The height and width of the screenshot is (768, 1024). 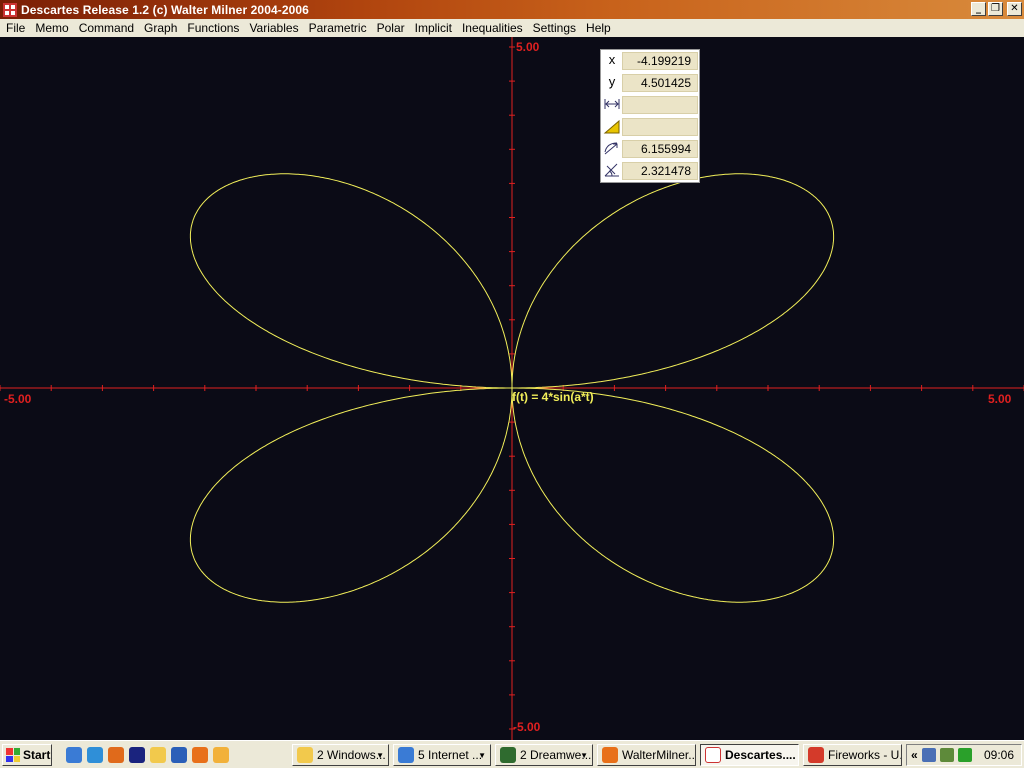 I want to click on axis-label-x-max: 5.00, so click(x=1000, y=399).